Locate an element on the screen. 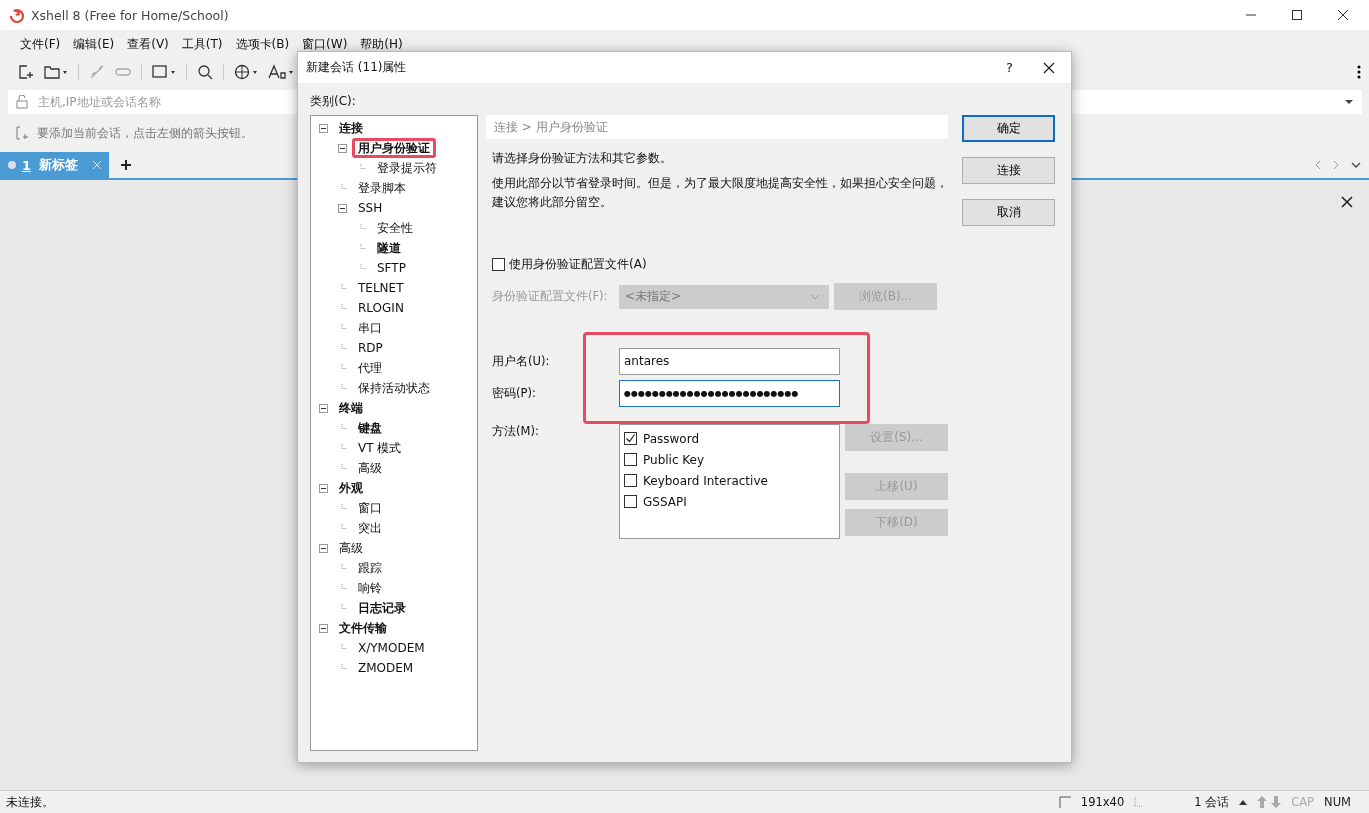  dialog-title: 新建会话 (11)属性 is located at coordinates (356, 67).